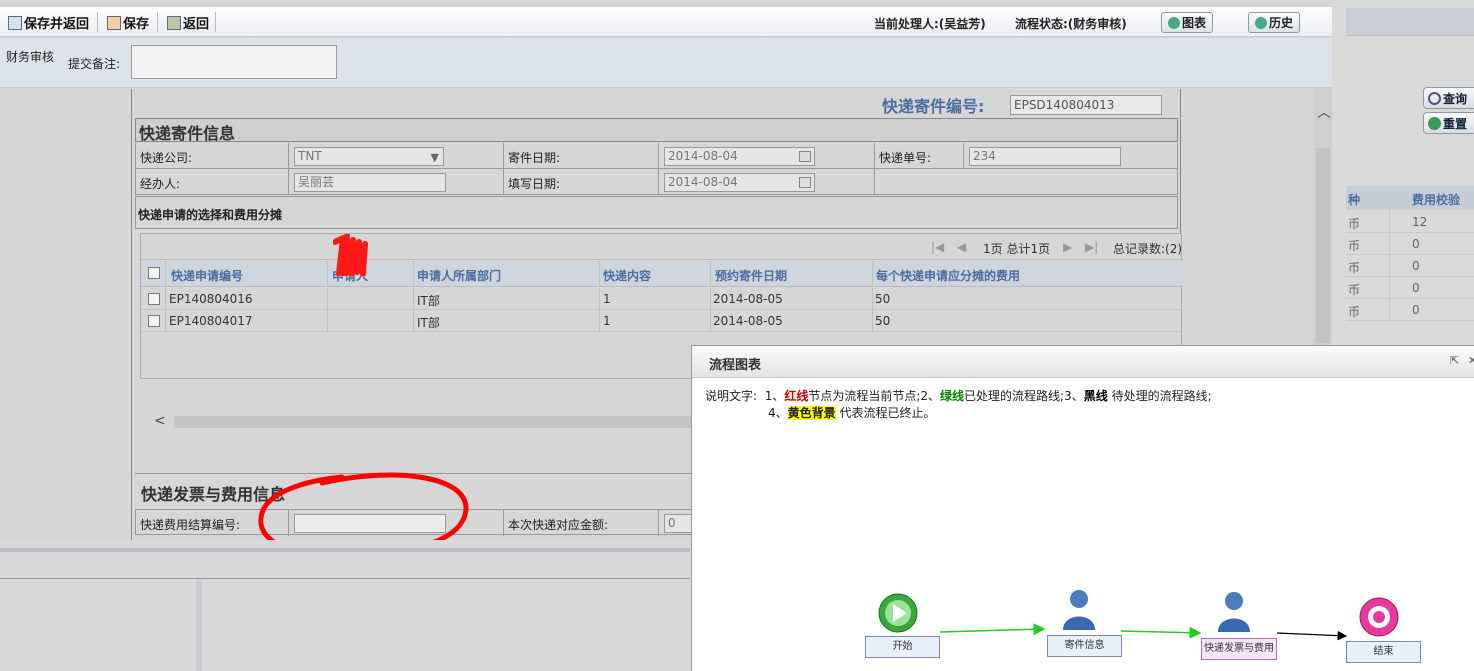 This screenshot has width=1474, height=671. Describe the element at coordinates (1274, 22) in the screenshot. I see `history-button: 历史` at that location.